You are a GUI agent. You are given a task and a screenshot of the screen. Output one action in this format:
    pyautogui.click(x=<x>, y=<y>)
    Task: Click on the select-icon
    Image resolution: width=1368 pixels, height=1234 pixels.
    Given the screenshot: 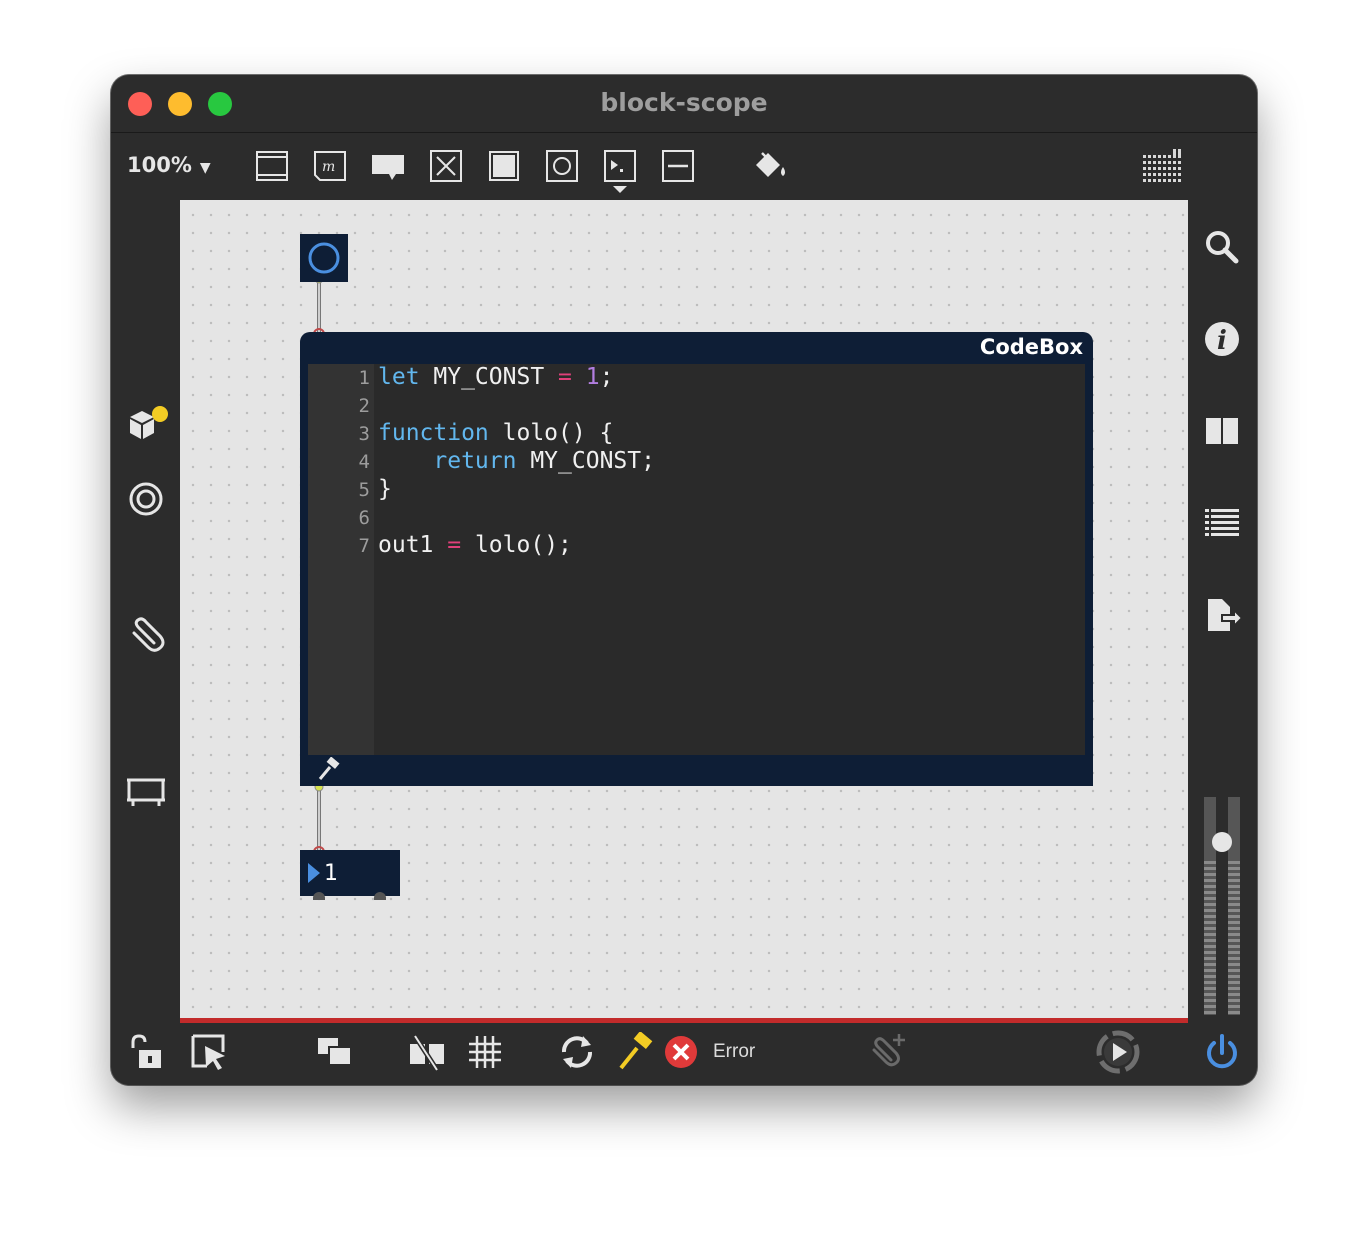 What is the action you would take?
    pyautogui.click(x=209, y=1052)
    